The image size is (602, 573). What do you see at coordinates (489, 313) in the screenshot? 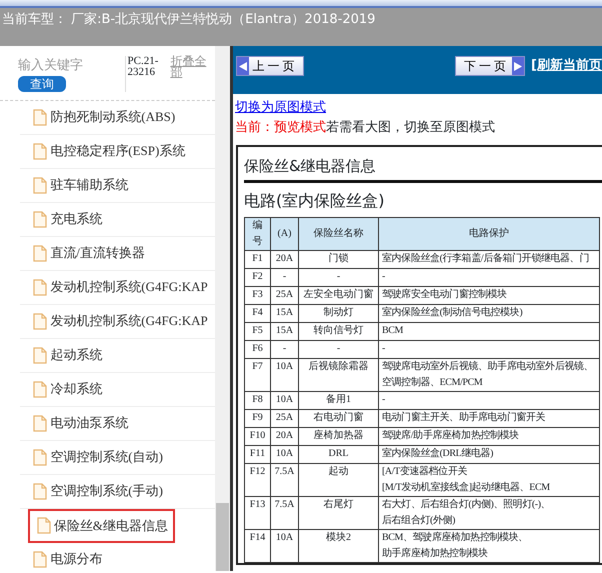
I see `table-cell: 室内保险丝盒(制动信号电控模块)` at bounding box center [489, 313].